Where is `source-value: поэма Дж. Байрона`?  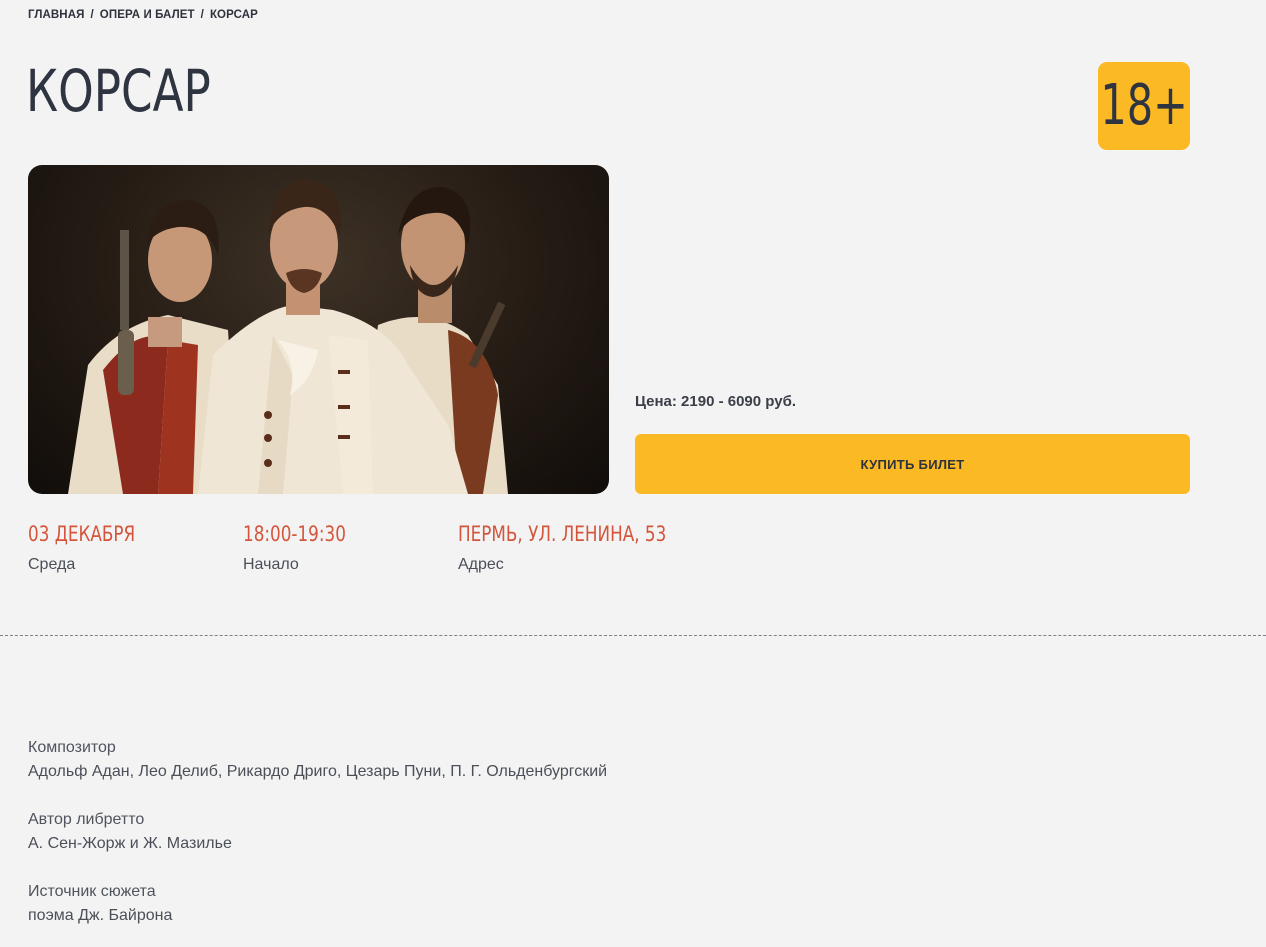 source-value: поэма Дж. Байрона is located at coordinates (100, 915).